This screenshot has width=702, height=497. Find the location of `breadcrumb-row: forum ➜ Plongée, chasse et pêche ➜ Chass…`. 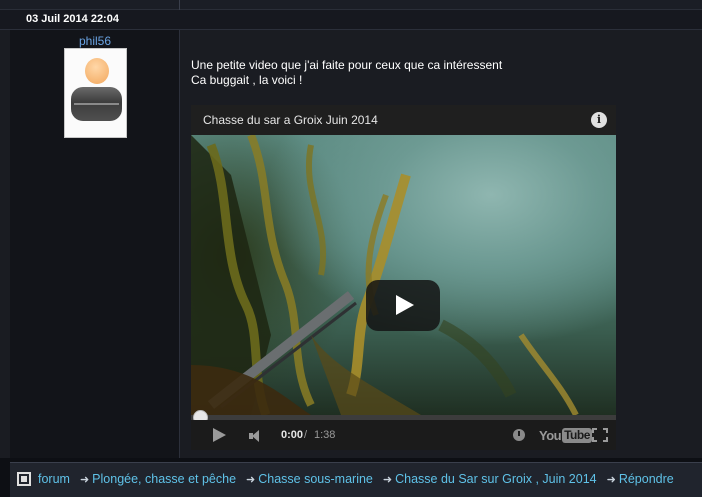

breadcrumb-row: forum ➜ Plongée, chasse et pêche ➜ Chass… is located at coordinates (345, 479).